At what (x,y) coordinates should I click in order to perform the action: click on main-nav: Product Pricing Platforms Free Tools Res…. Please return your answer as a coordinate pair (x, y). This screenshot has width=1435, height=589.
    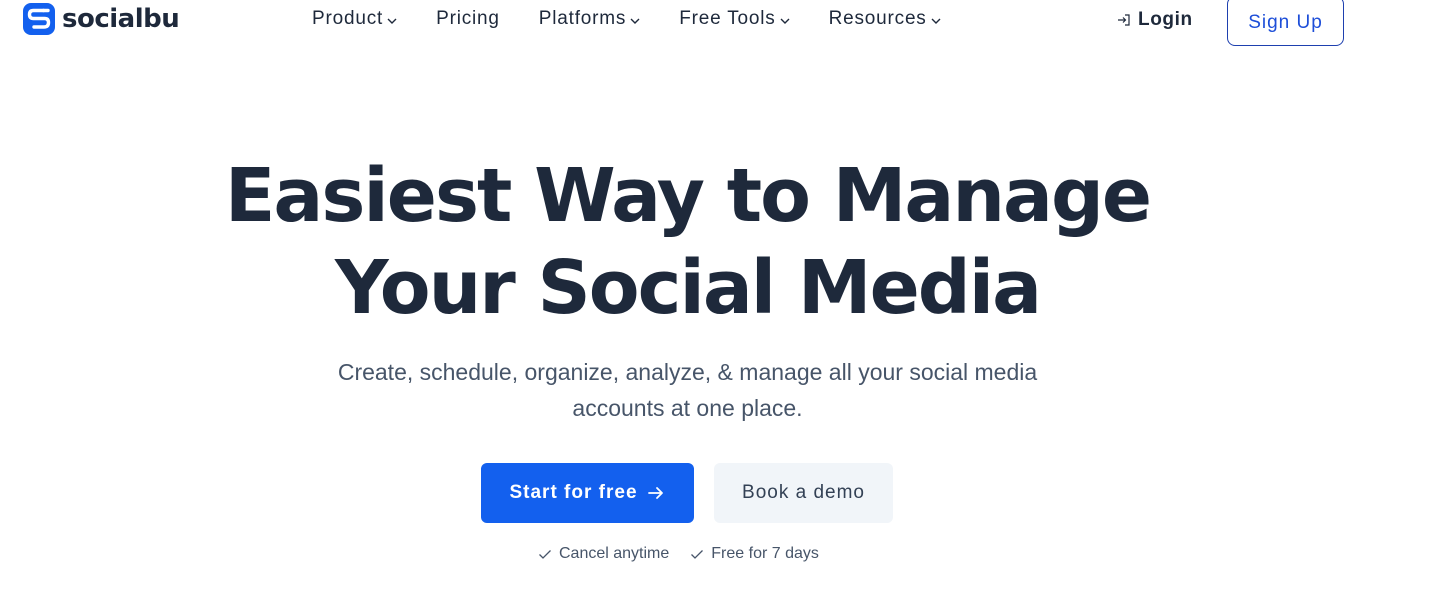
    Looking at the image, I should click on (627, 19).